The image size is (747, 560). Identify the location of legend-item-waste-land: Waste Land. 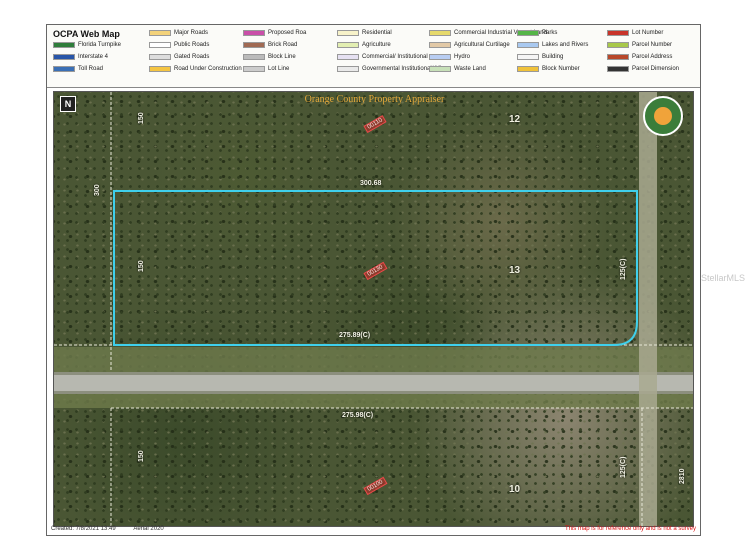
(457, 69).